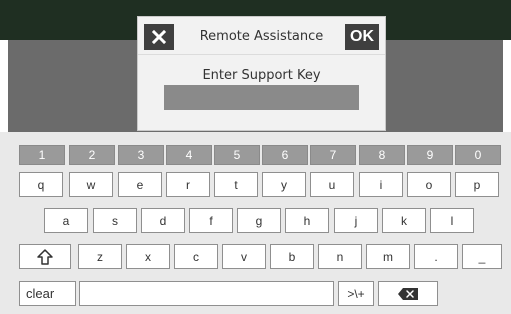 The image size is (511, 314). What do you see at coordinates (307, 220) in the screenshot?
I see `key-h: h` at bounding box center [307, 220].